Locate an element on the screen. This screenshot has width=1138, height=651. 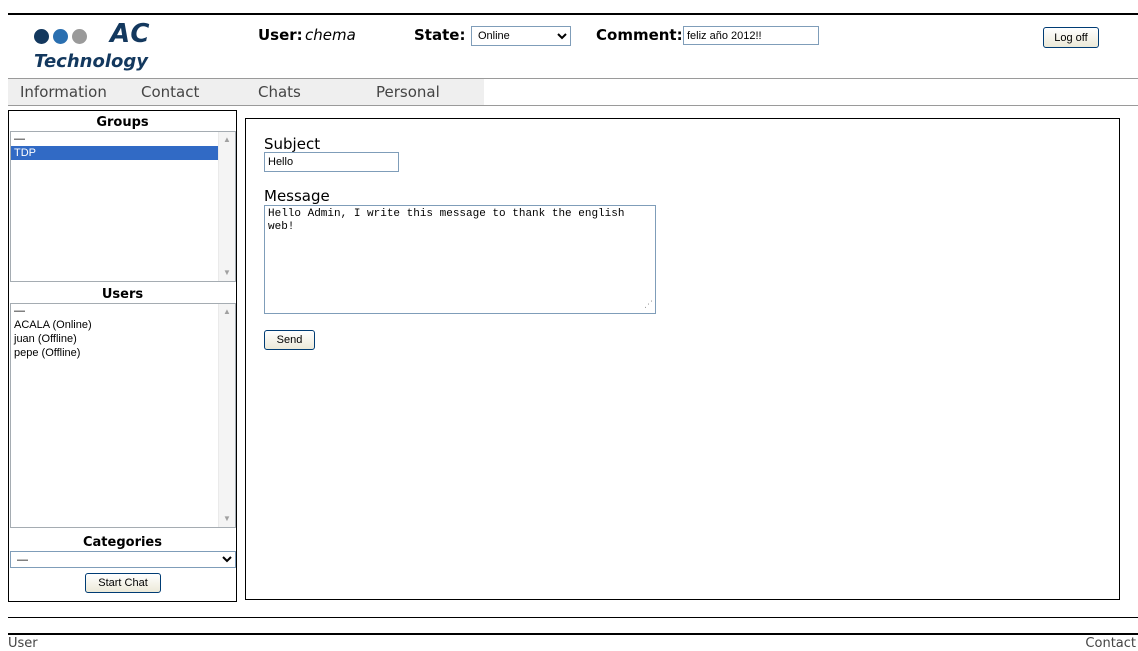
logo-dot-dark is located at coordinates (41, 36).